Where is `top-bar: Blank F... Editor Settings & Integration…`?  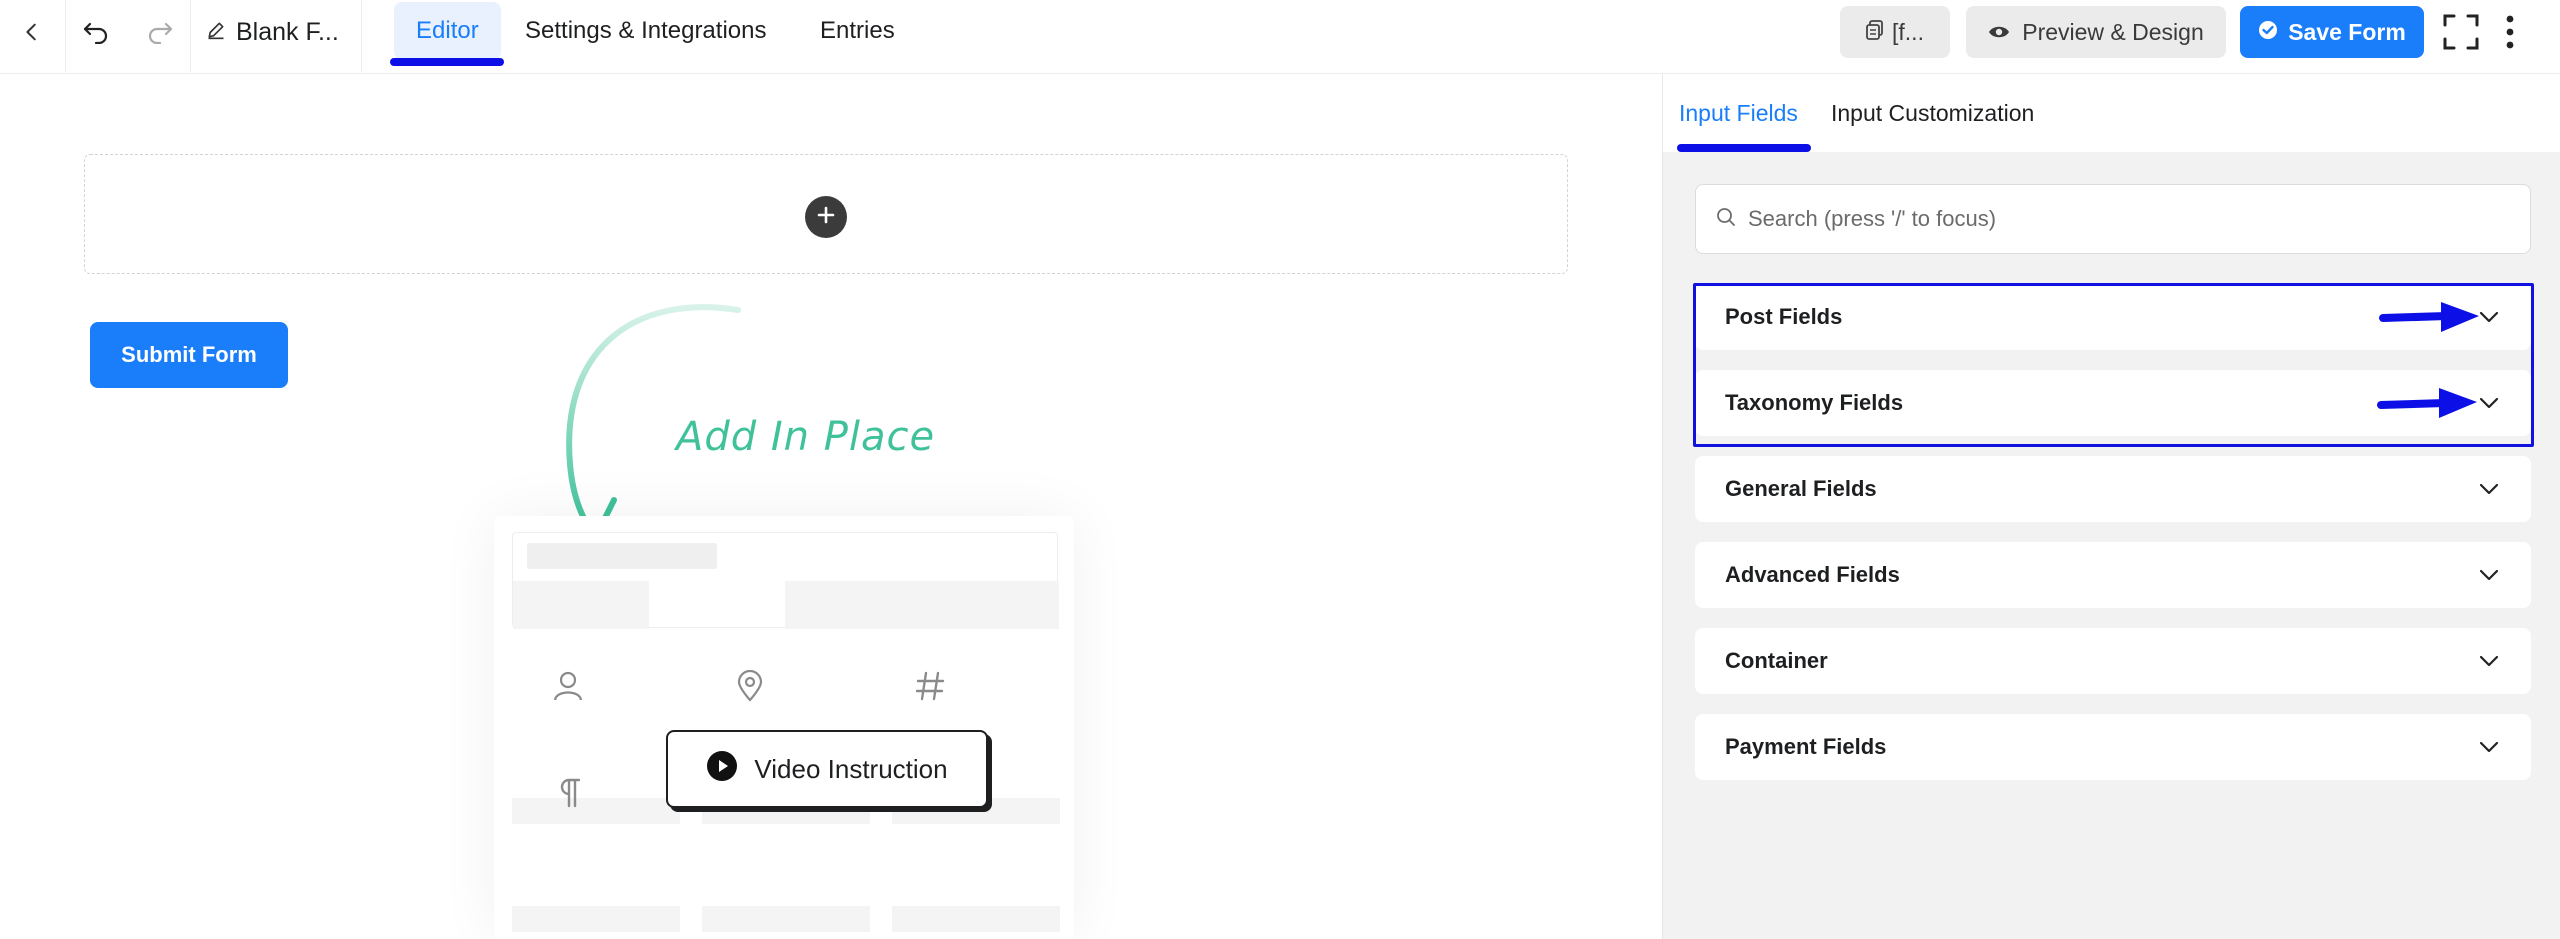
top-bar: Blank F... Editor Settings & Integration… is located at coordinates (1280, 37).